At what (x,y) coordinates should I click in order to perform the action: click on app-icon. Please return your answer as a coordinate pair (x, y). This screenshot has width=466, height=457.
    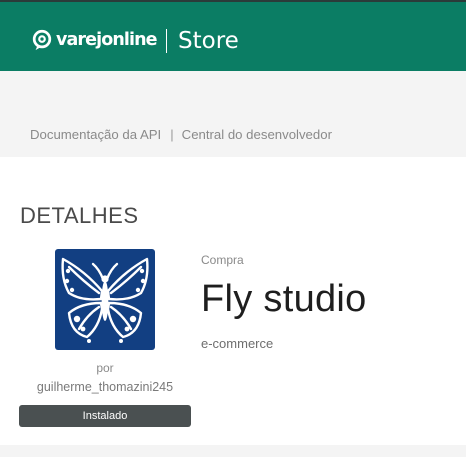
    Looking at the image, I should click on (105, 299).